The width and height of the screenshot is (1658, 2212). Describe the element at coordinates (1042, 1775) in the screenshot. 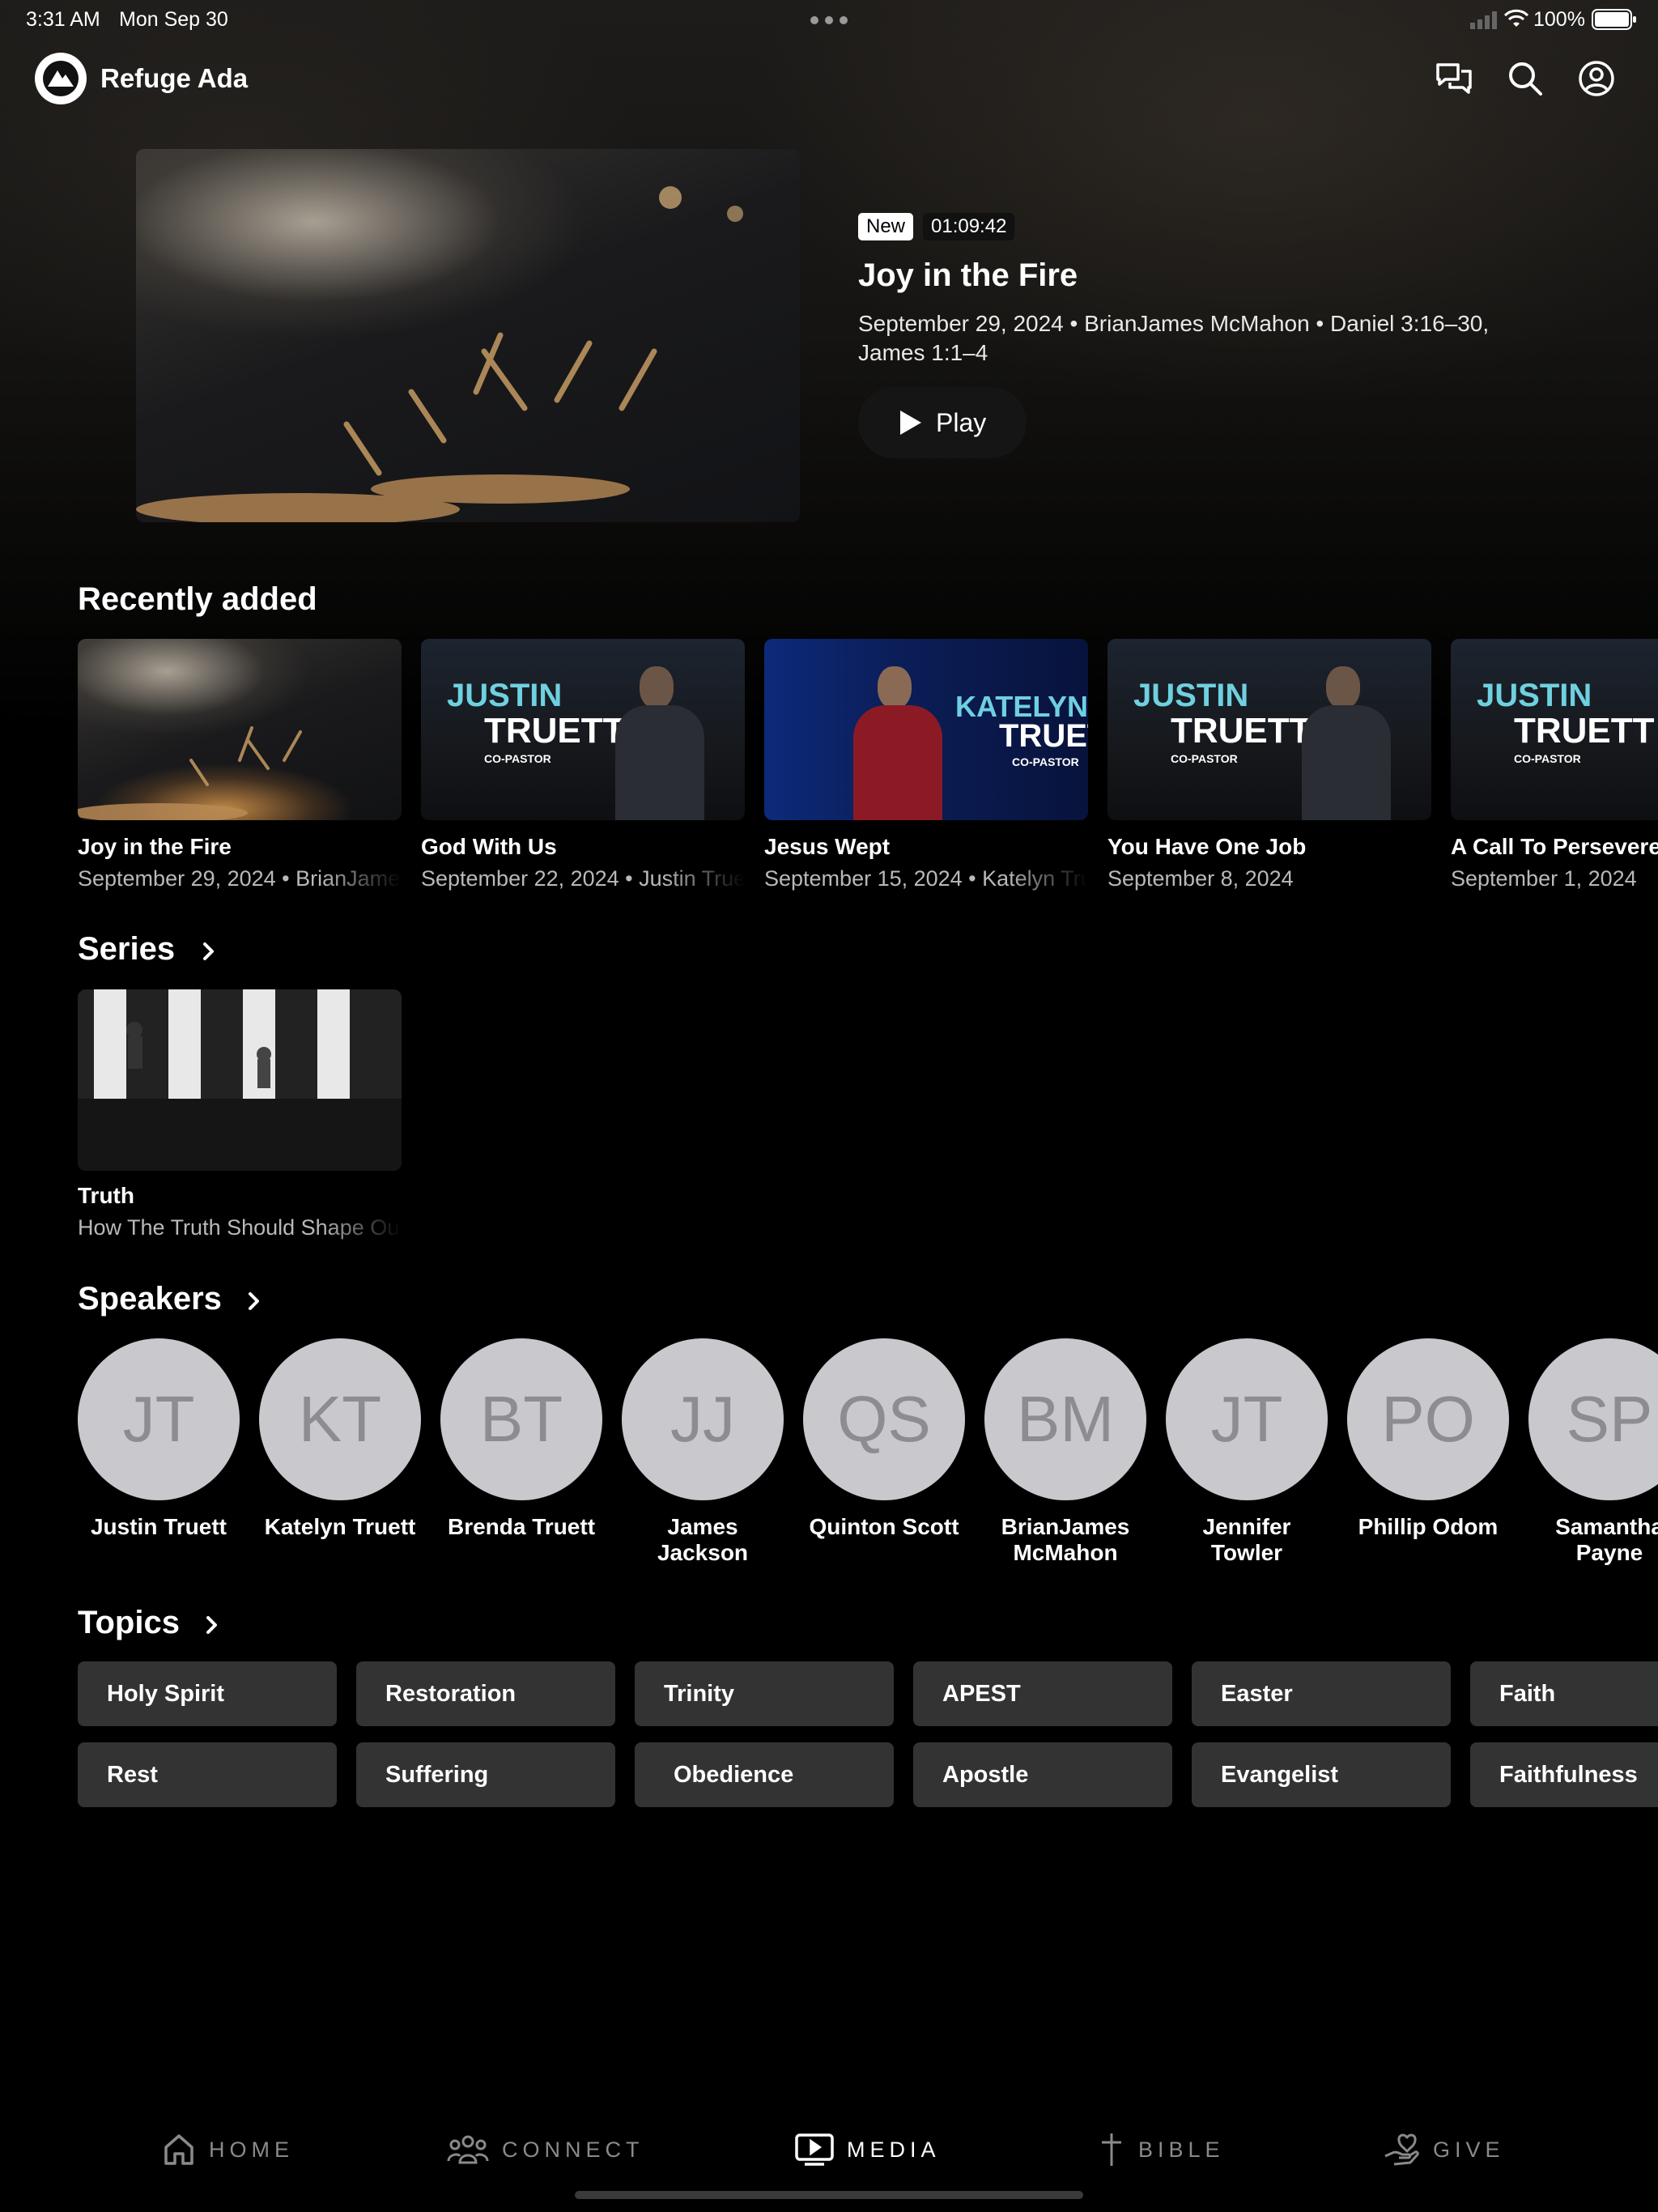

I see `topic-chip: Apostle` at that location.